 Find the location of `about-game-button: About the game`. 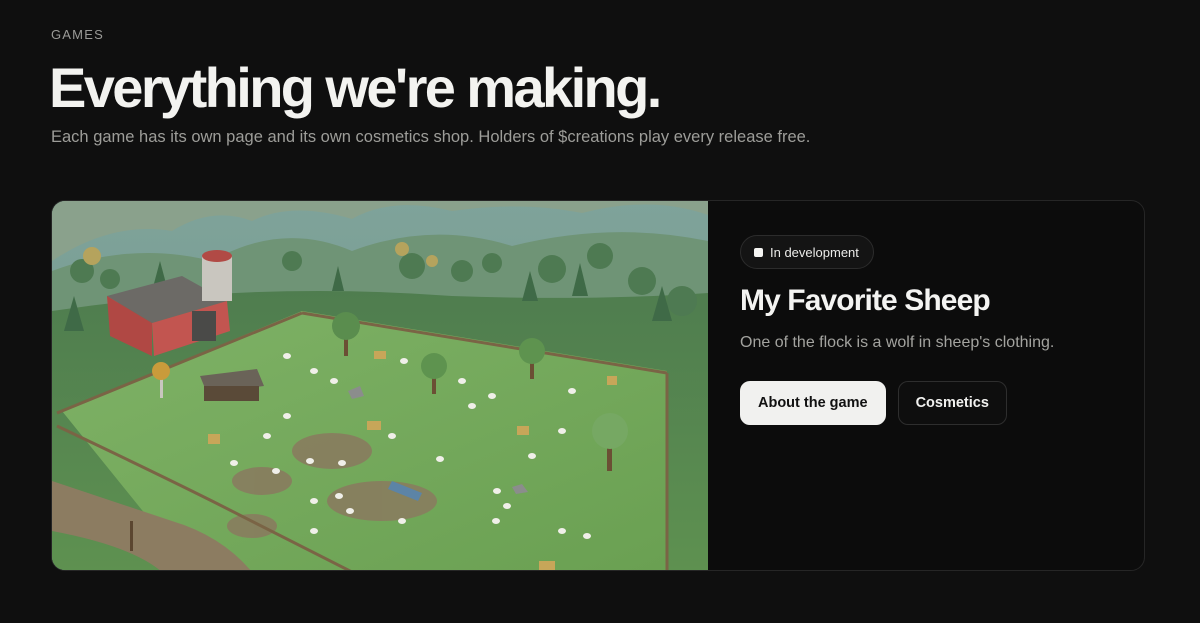

about-game-button: About the game is located at coordinates (813, 403).